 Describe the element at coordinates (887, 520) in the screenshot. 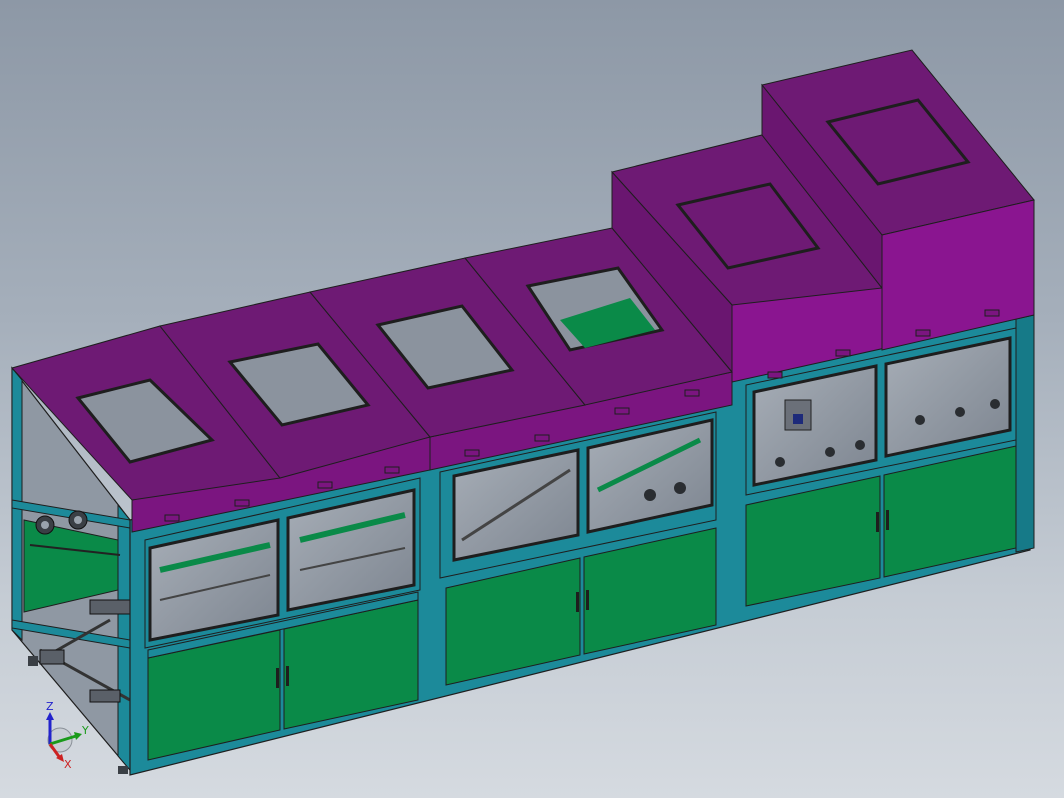

I see `handle-3b` at that location.